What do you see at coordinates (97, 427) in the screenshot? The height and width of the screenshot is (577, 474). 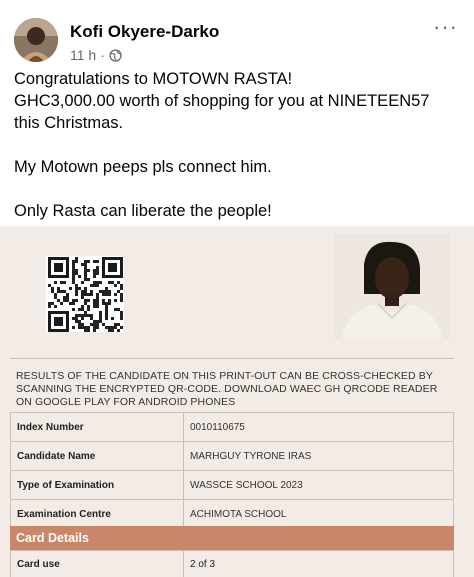 I see `row-label: Index Number` at bounding box center [97, 427].